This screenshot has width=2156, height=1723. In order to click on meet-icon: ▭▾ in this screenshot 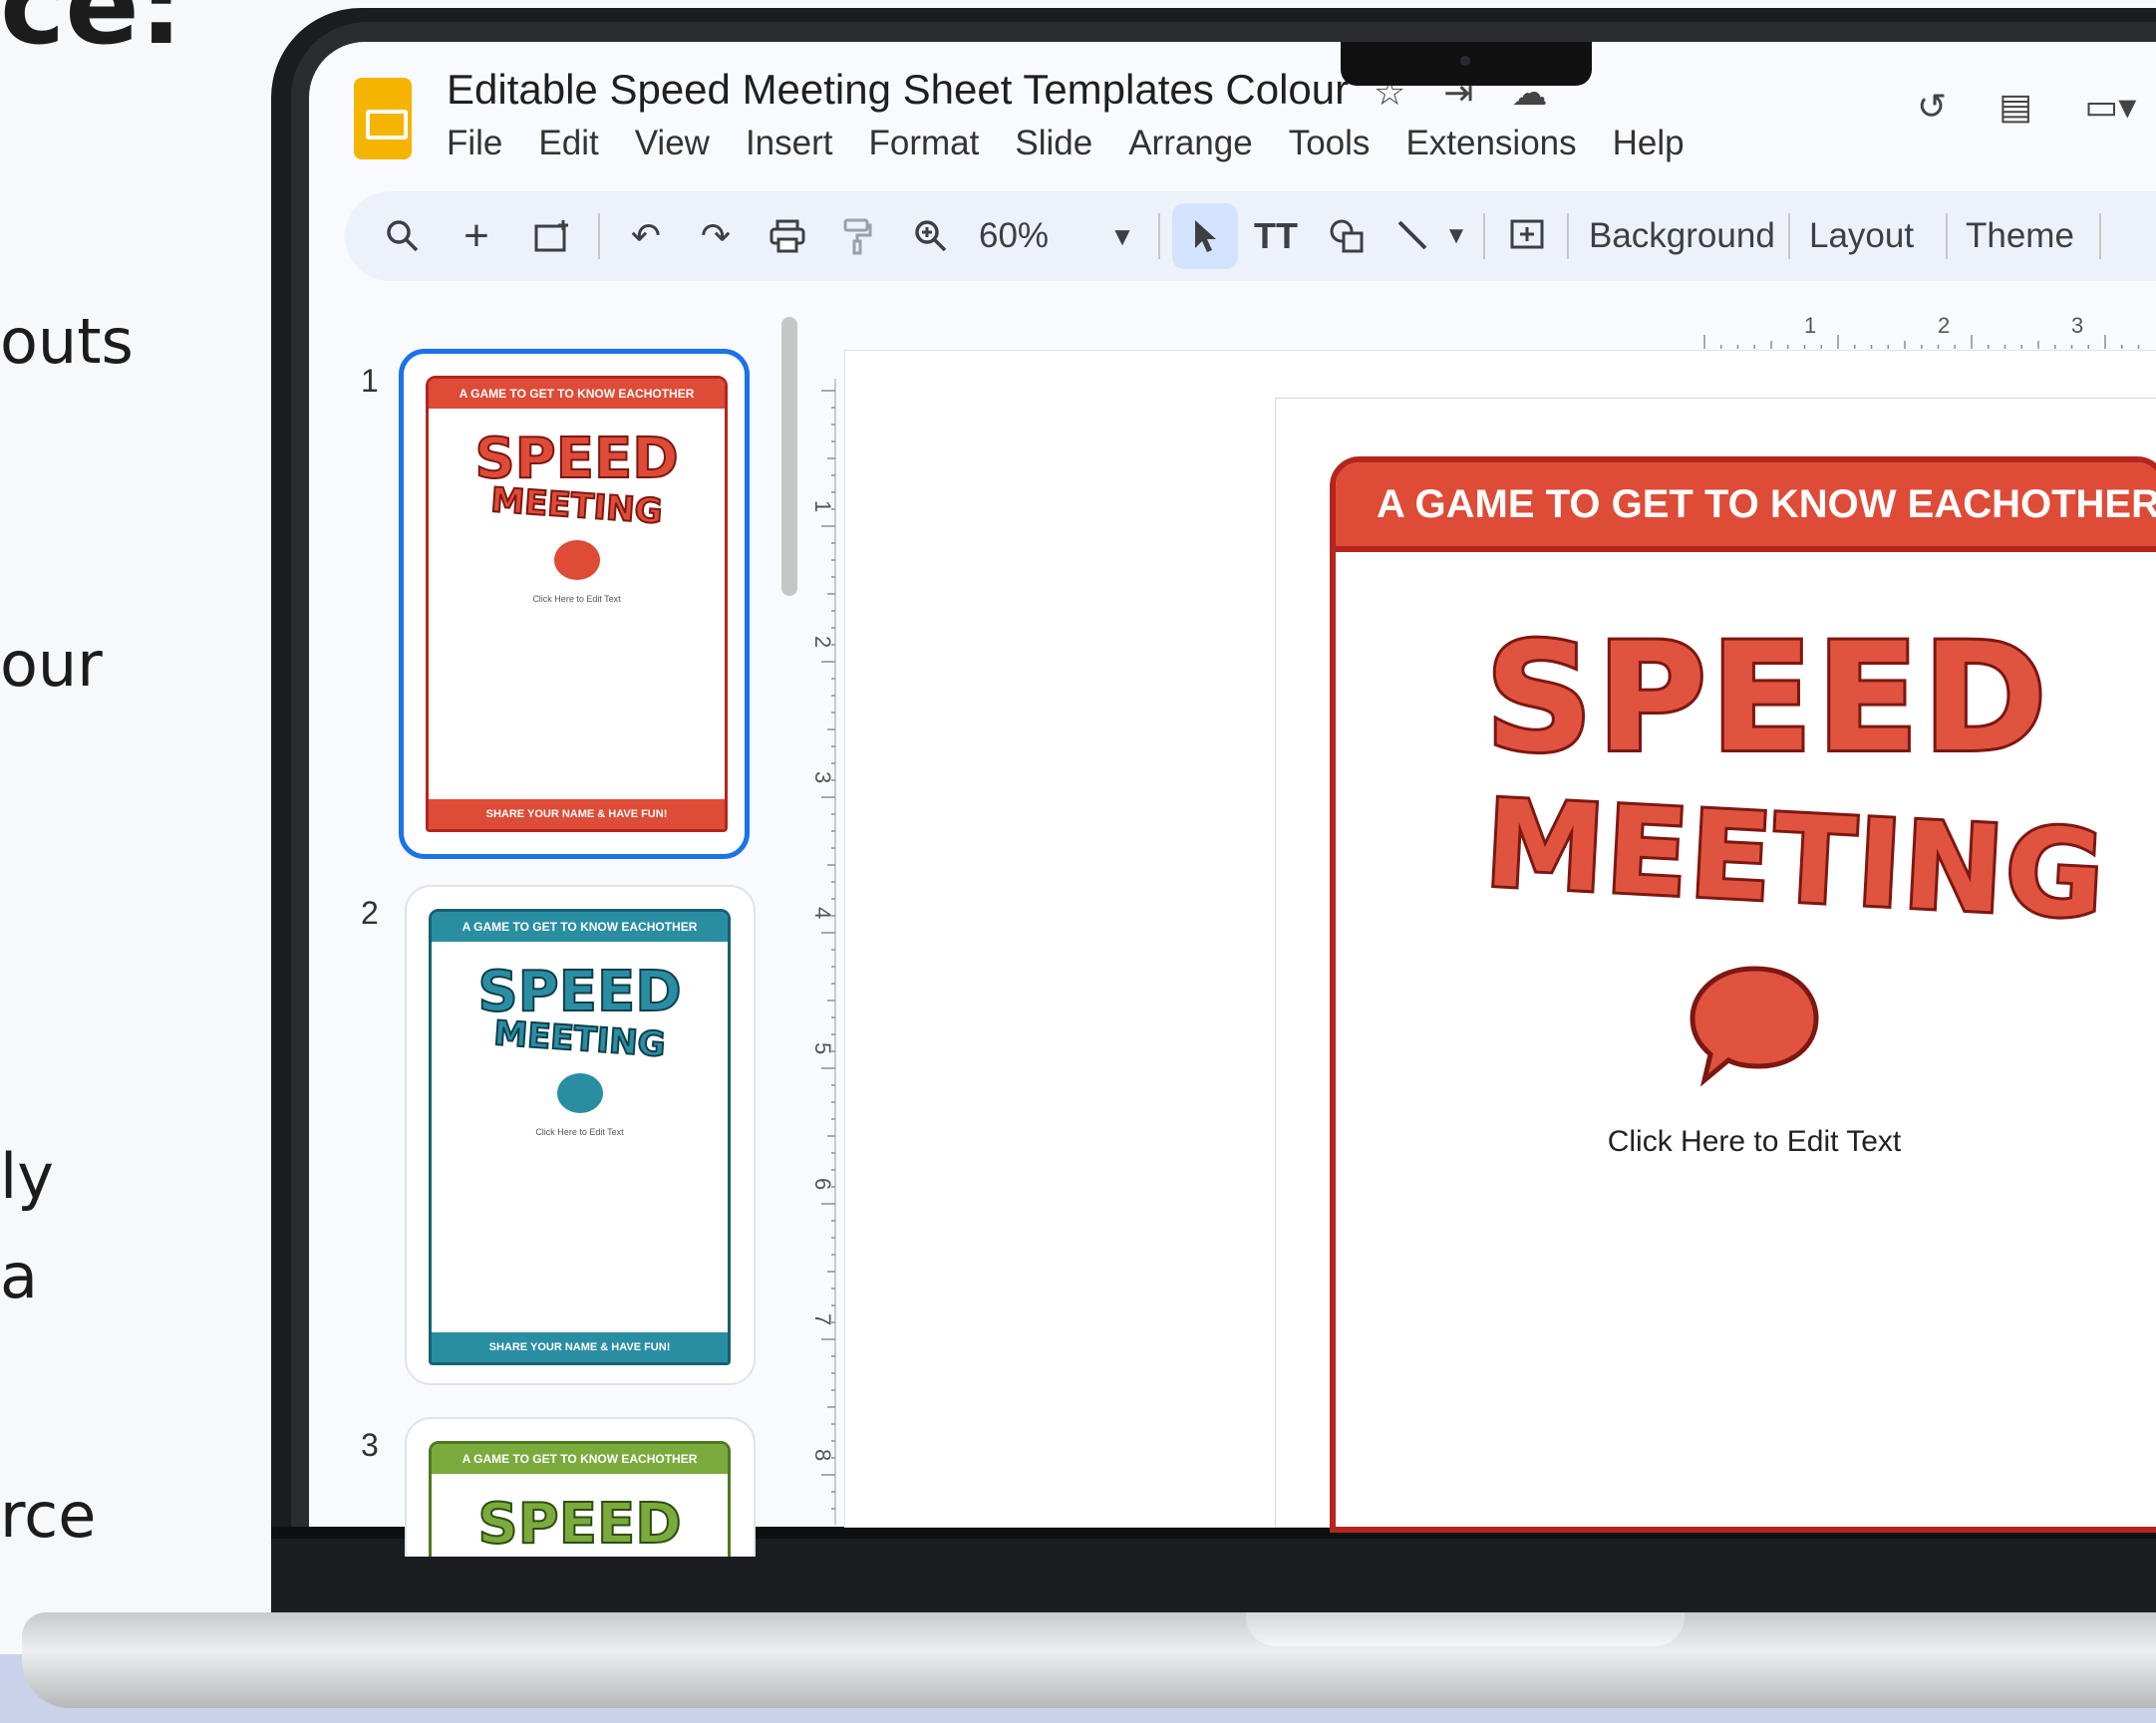, I will do `click(2110, 107)`.